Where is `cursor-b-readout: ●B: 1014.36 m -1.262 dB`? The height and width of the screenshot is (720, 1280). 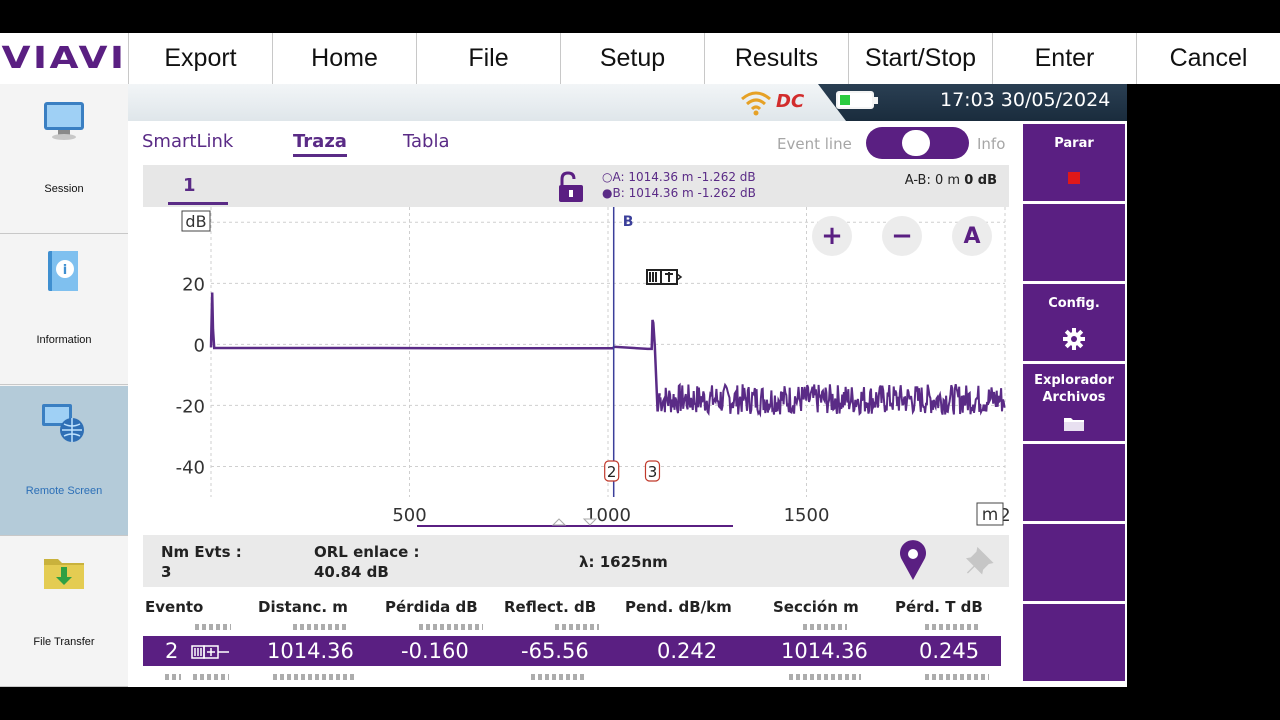
cursor-b-readout: ●B: 1014.36 m -1.262 dB is located at coordinates (679, 193).